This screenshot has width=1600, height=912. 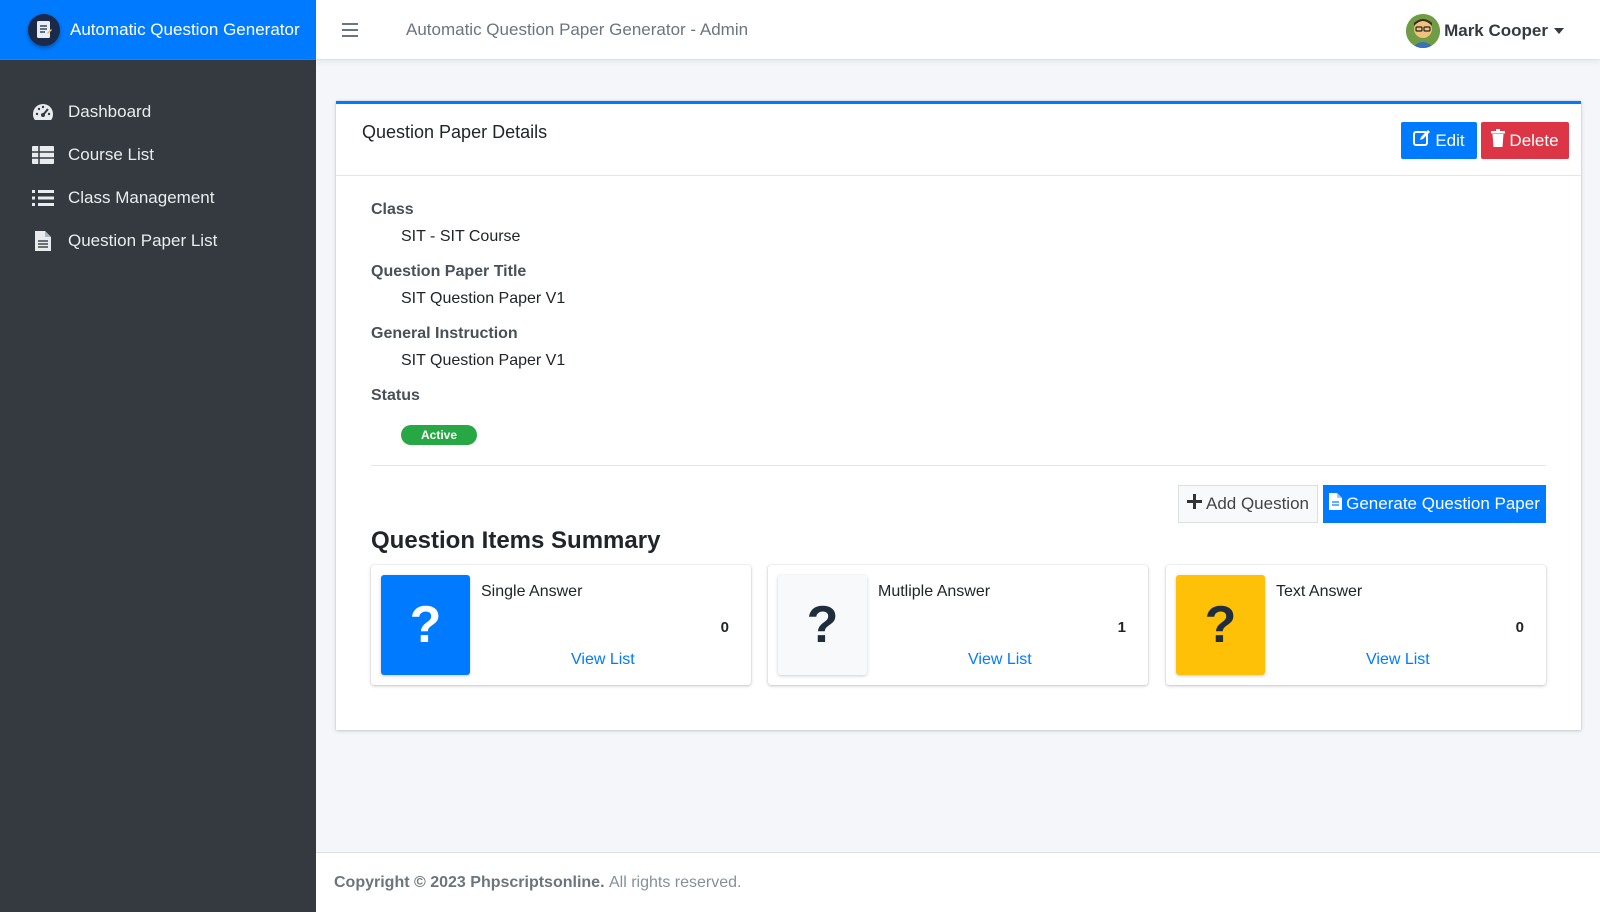 What do you see at coordinates (675, 882) in the screenshot?
I see `footer-rights: All rights reserved.` at bounding box center [675, 882].